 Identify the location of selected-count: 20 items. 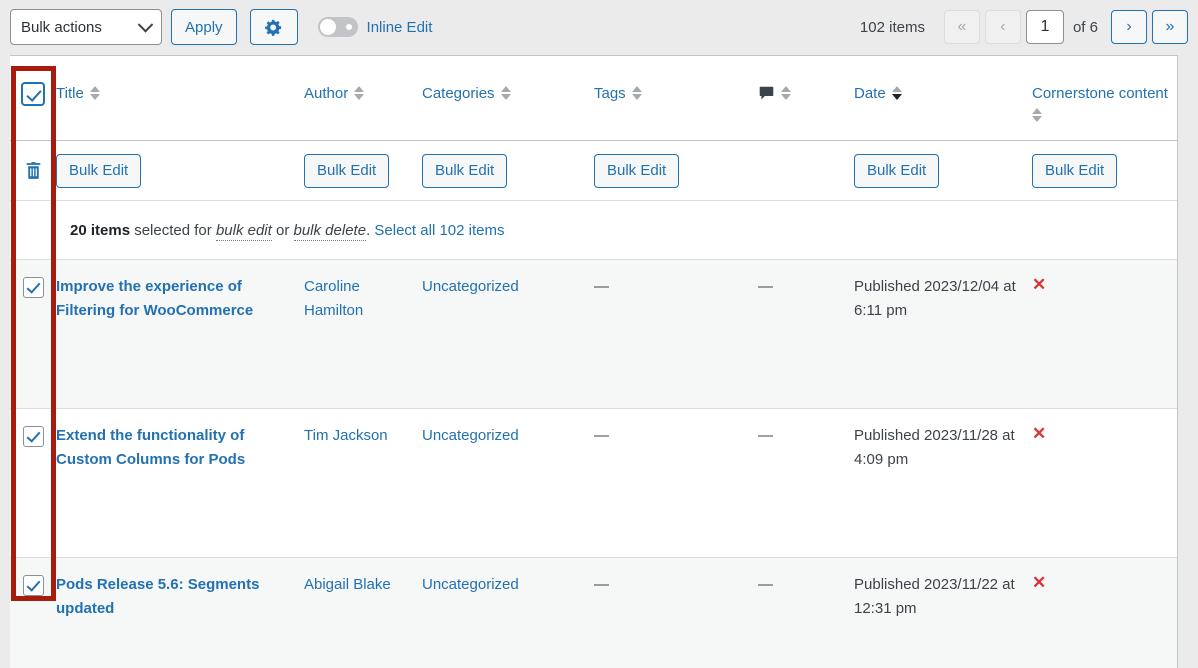
(100, 230).